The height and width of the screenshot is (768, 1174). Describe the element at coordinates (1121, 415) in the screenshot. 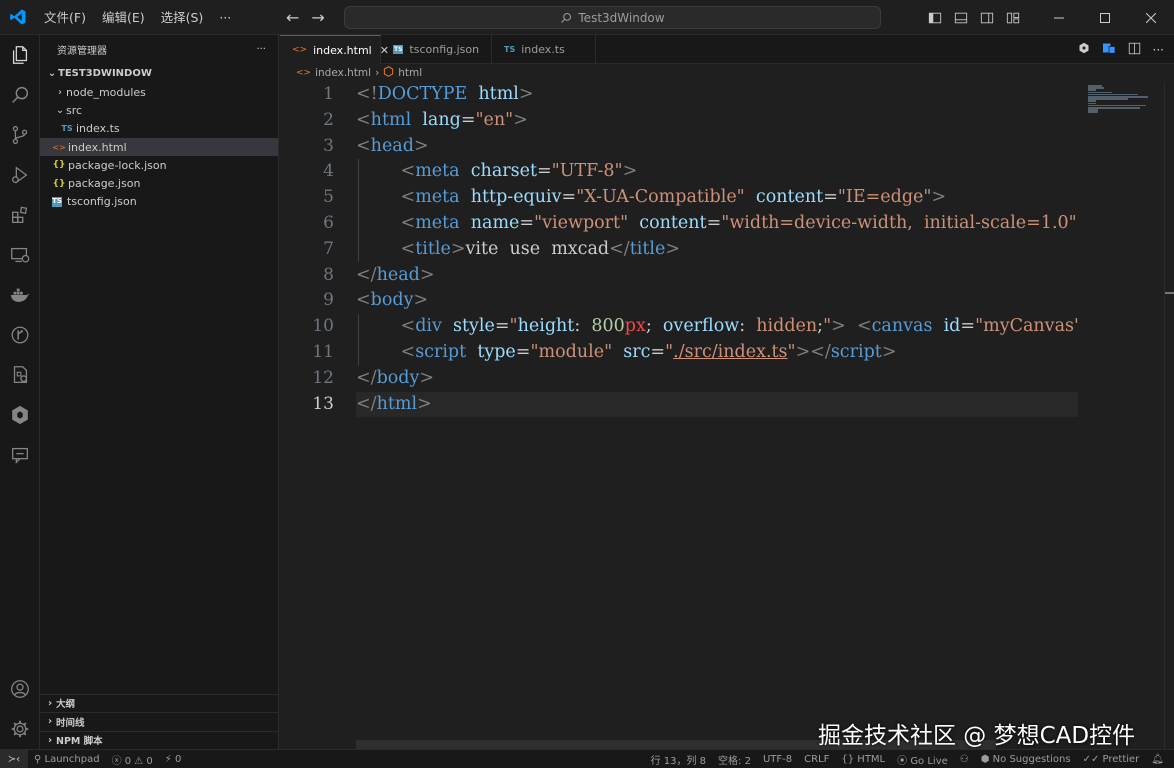

I see `minimap` at that location.